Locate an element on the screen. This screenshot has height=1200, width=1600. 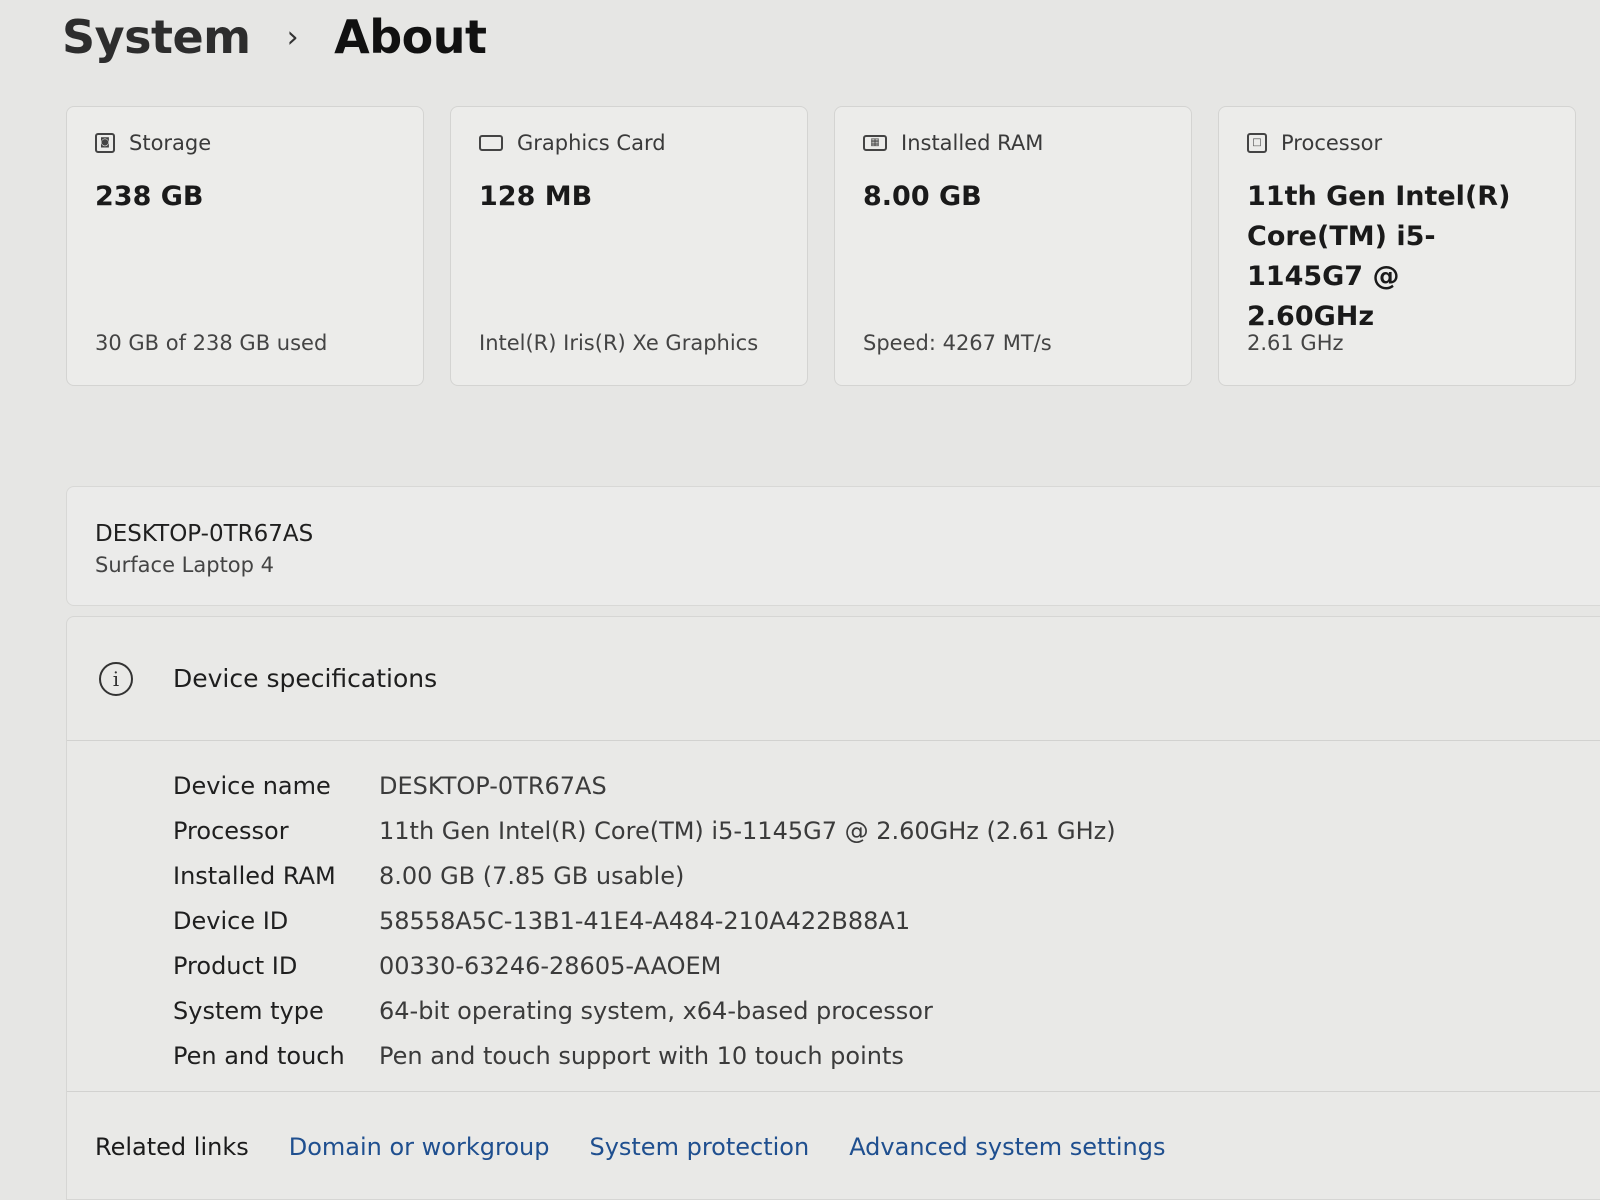
card-title: Storage is located at coordinates (170, 143).